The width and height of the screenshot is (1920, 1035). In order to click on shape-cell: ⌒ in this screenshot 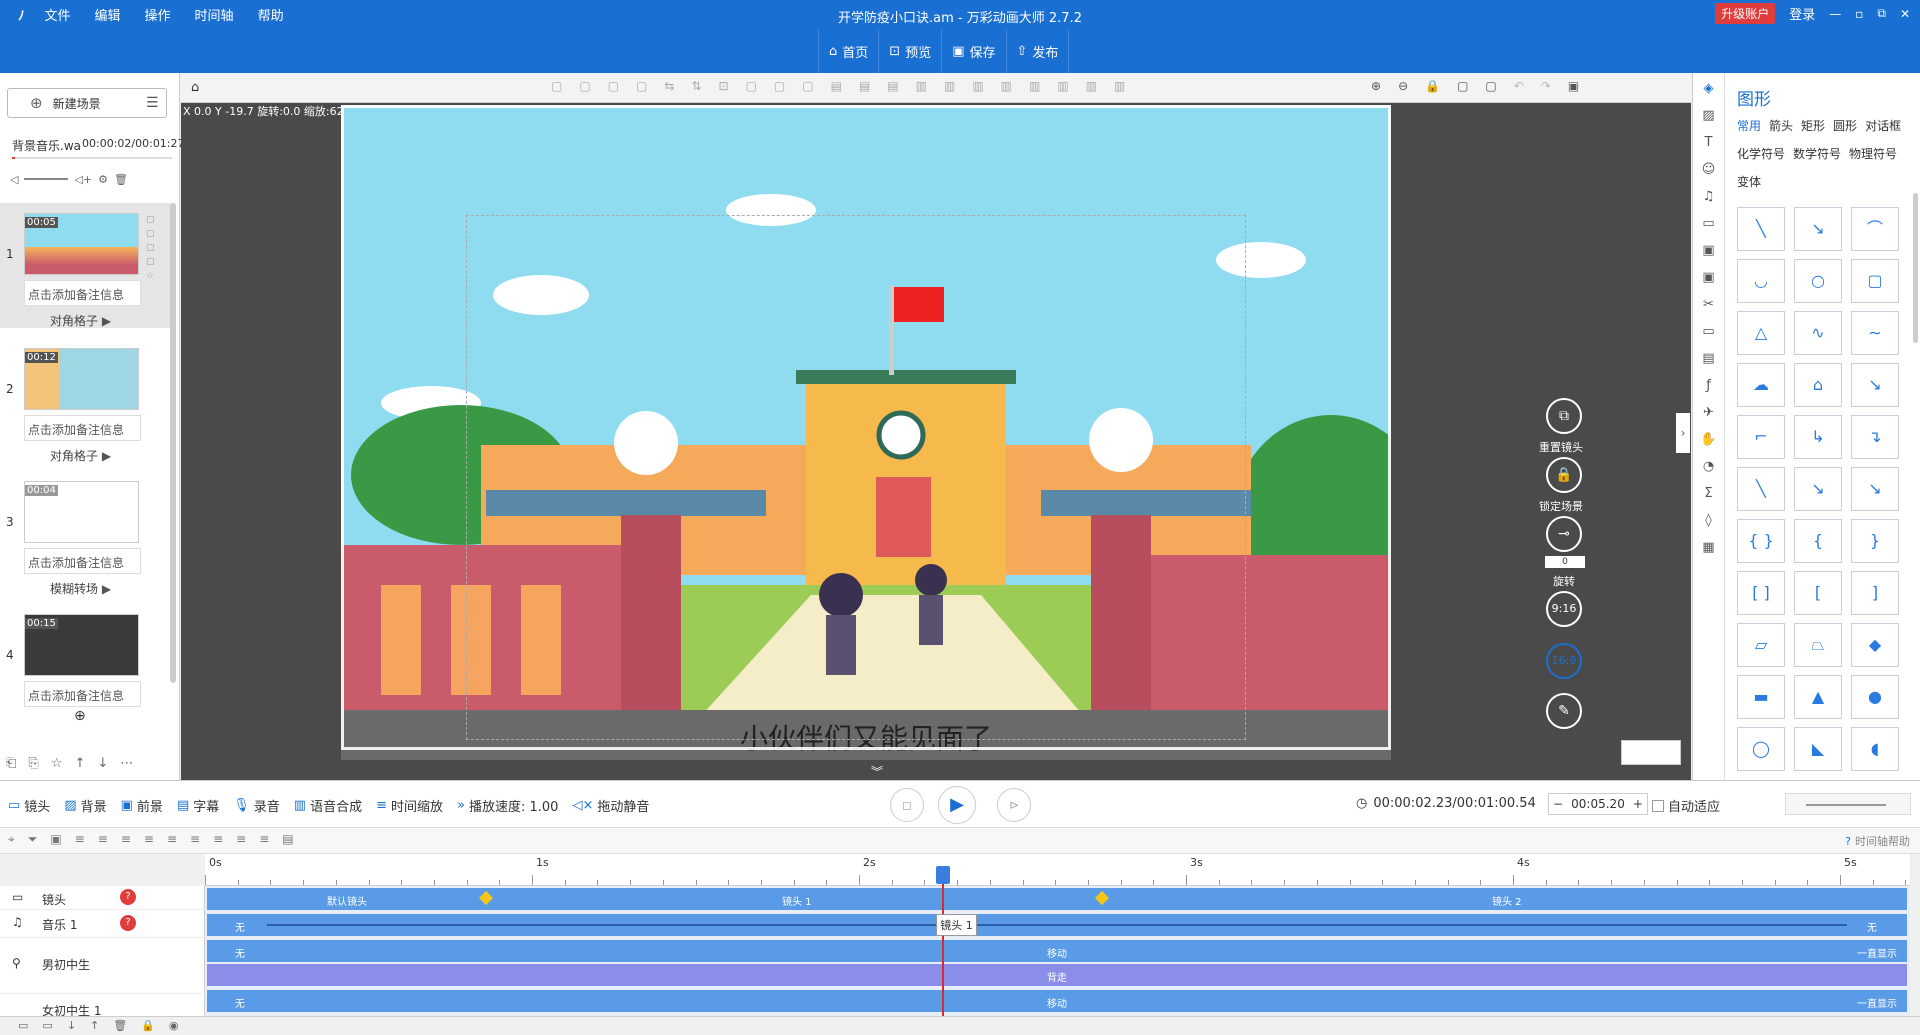, I will do `click(1875, 229)`.